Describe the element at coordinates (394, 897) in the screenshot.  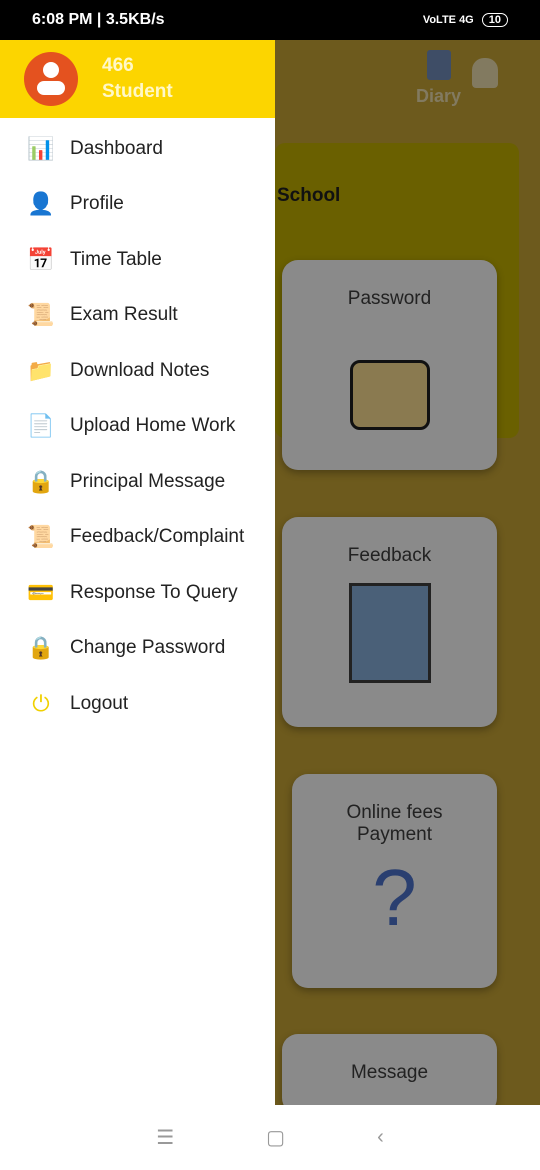
I see `question-icon: ?` at that location.